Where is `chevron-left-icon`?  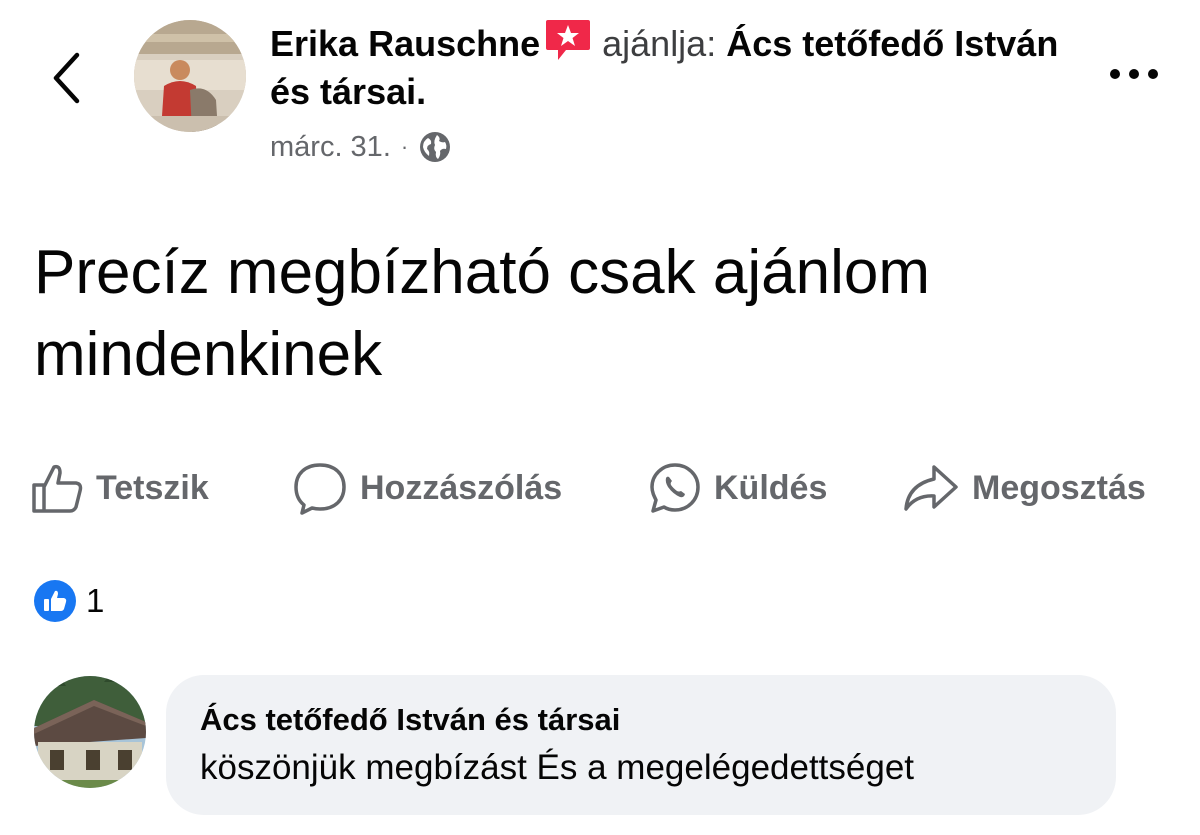
chevron-left-icon is located at coordinates (66, 78).